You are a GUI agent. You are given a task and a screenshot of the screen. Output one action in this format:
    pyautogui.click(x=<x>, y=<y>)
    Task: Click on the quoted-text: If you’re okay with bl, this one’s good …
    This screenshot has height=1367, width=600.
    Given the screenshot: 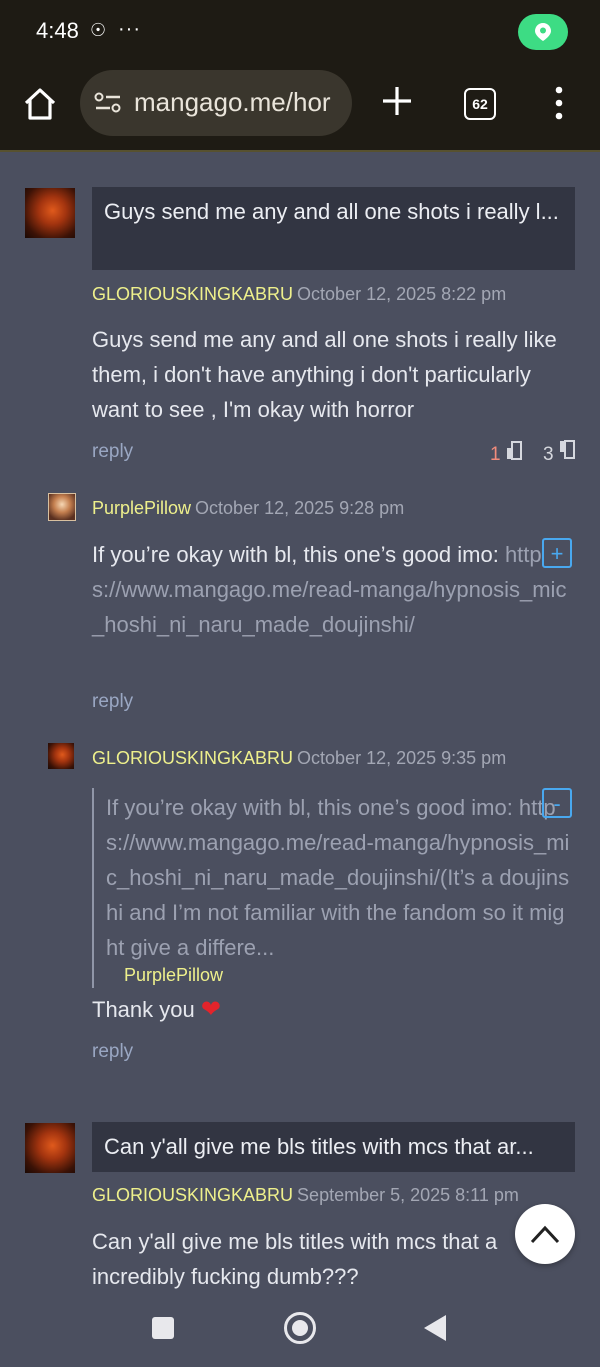 What is the action you would take?
    pyautogui.click(x=338, y=877)
    